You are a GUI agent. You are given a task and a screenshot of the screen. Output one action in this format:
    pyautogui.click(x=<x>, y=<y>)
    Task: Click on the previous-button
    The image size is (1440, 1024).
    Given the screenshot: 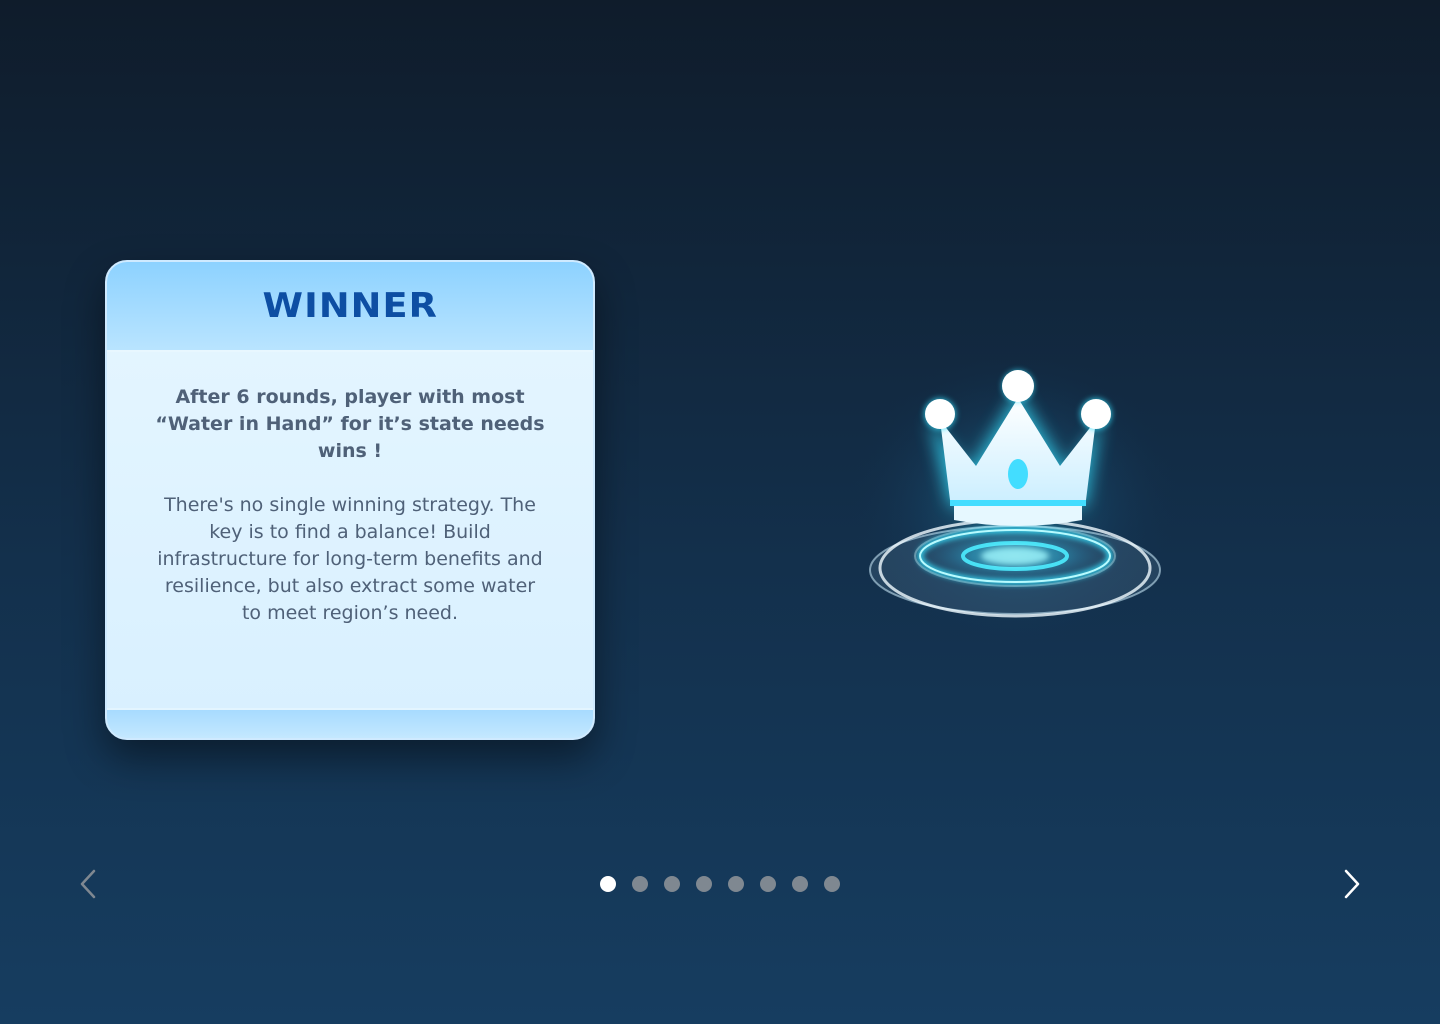 What is the action you would take?
    pyautogui.click(x=88, y=884)
    